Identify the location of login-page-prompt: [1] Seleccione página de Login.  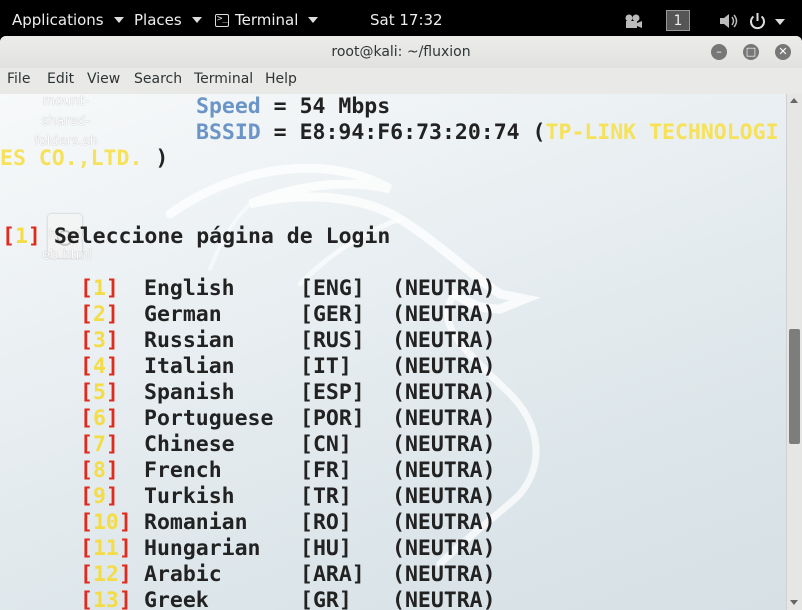
(196, 236).